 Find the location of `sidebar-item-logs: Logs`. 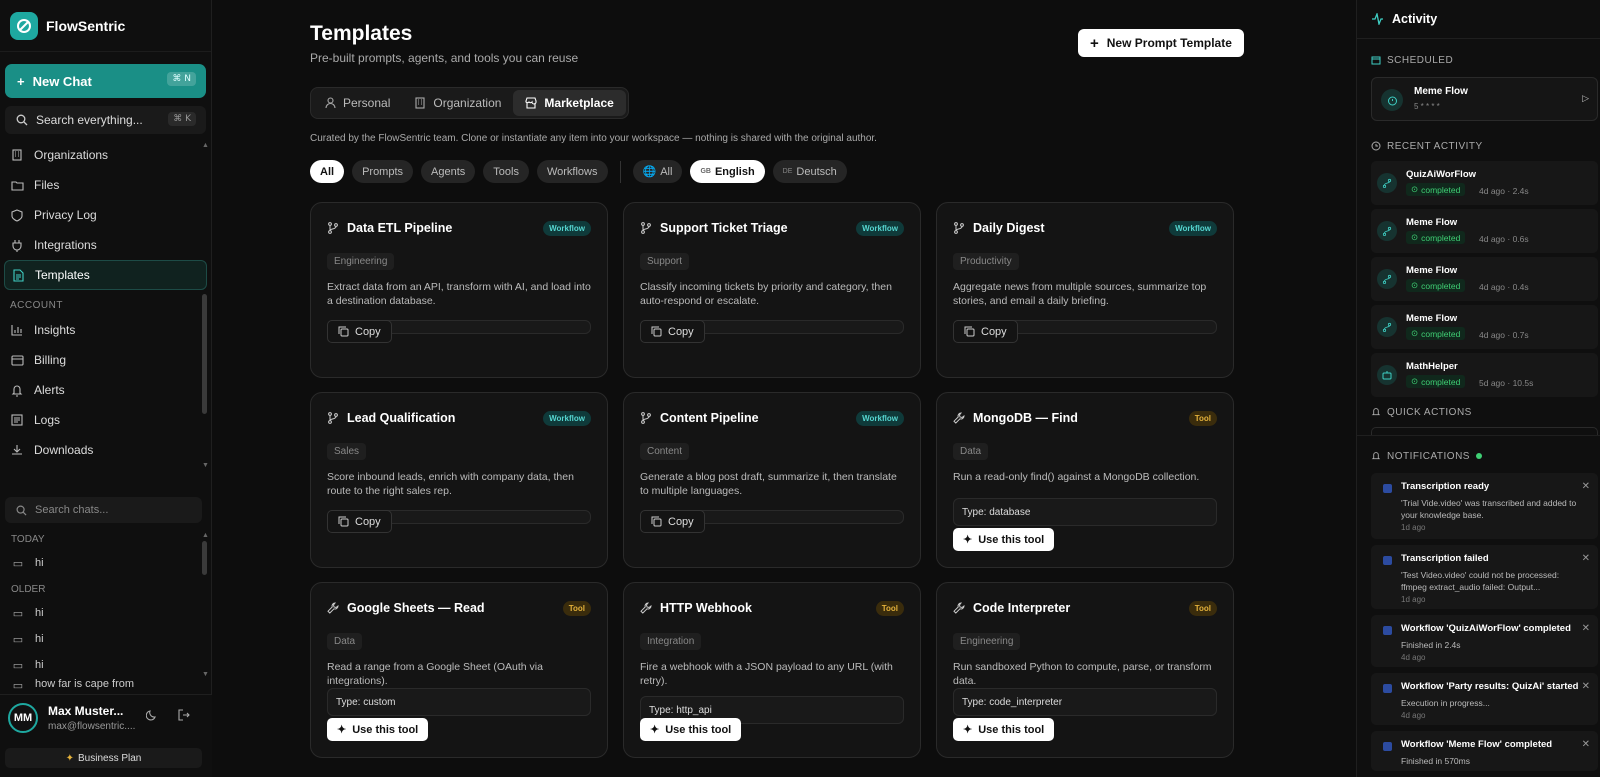

sidebar-item-logs: Logs is located at coordinates (105, 420).